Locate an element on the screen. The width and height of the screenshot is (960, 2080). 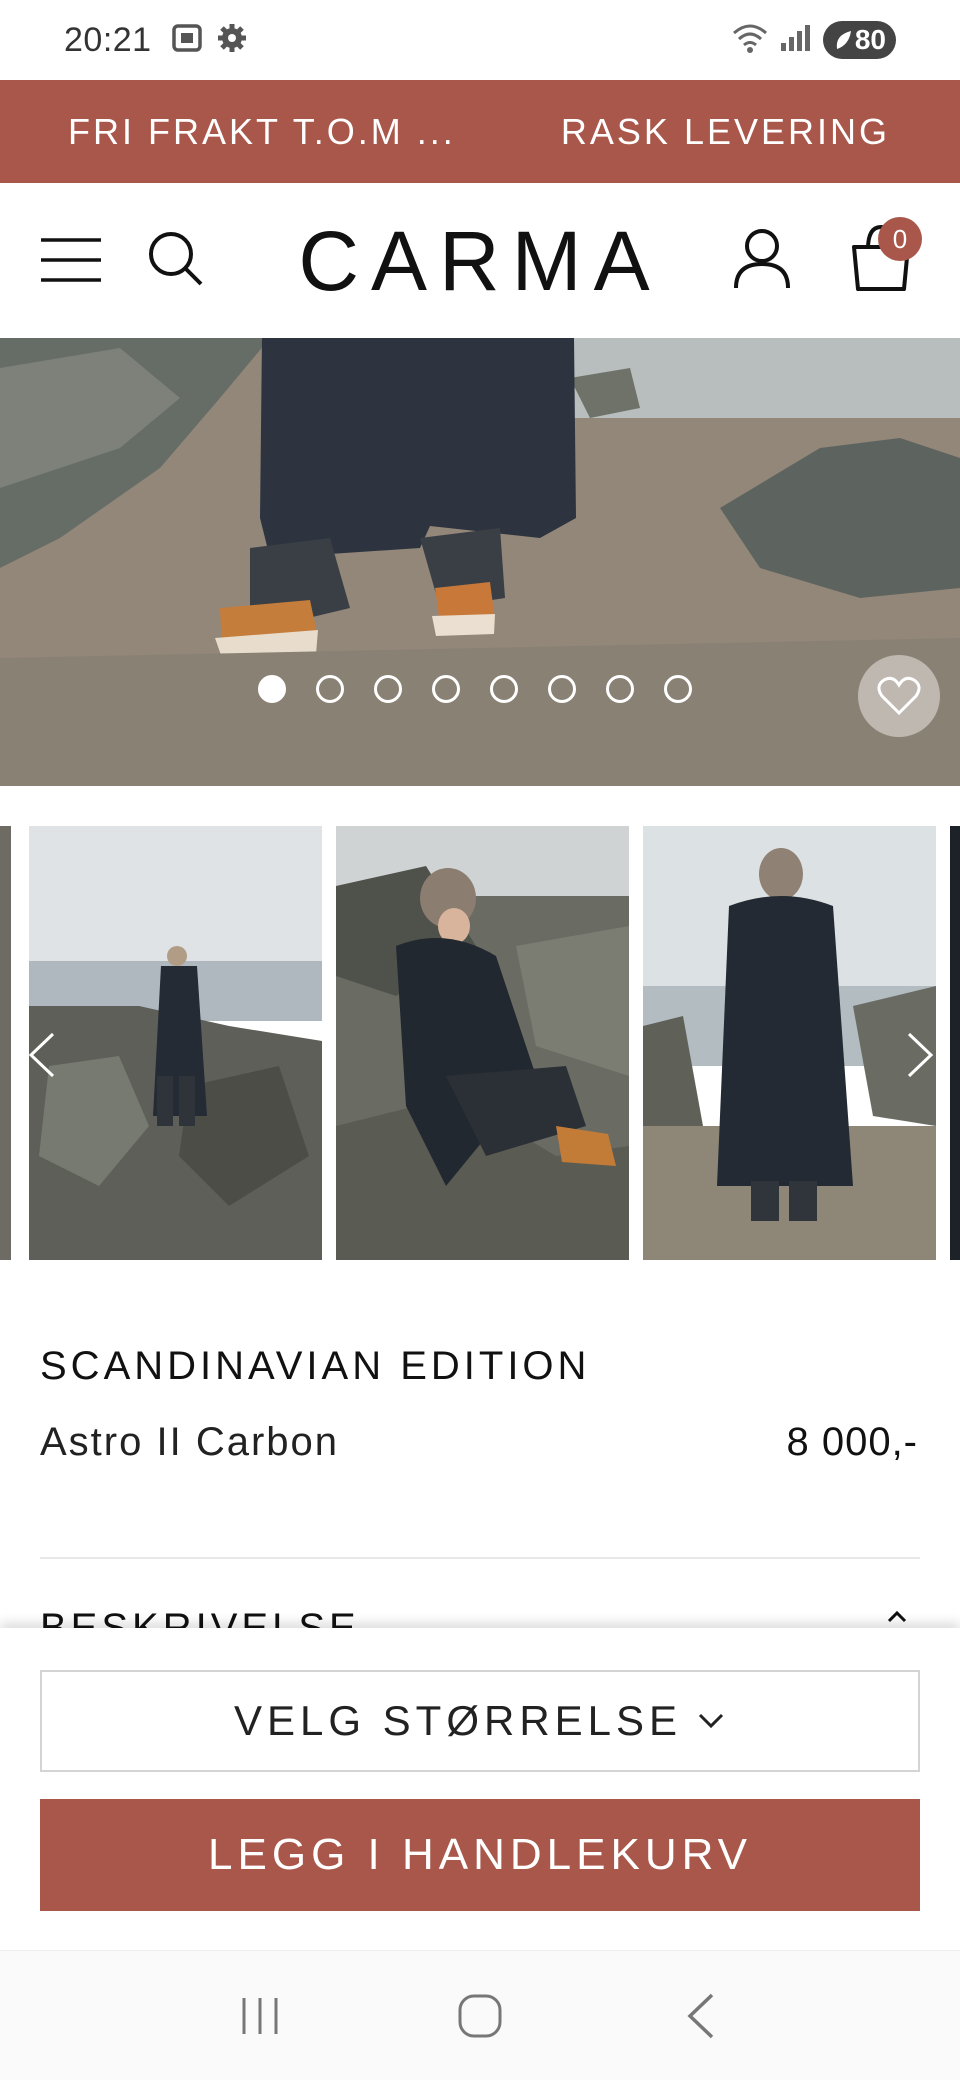
system-nav-bar is located at coordinates (480, 2015).